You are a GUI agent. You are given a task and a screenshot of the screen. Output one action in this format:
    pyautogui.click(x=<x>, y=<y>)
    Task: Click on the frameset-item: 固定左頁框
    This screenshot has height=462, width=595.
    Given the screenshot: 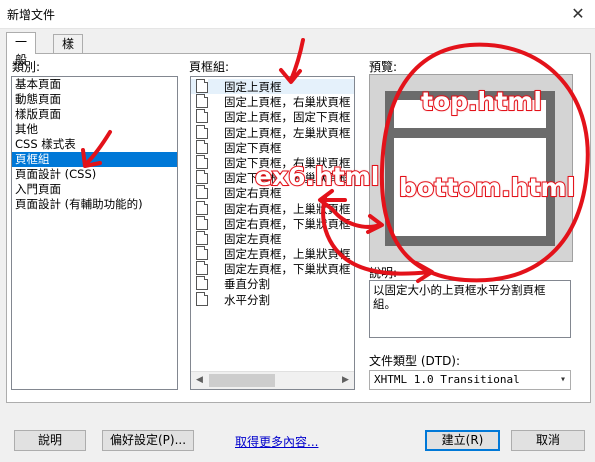 What is the action you would take?
    pyautogui.click(x=272, y=238)
    